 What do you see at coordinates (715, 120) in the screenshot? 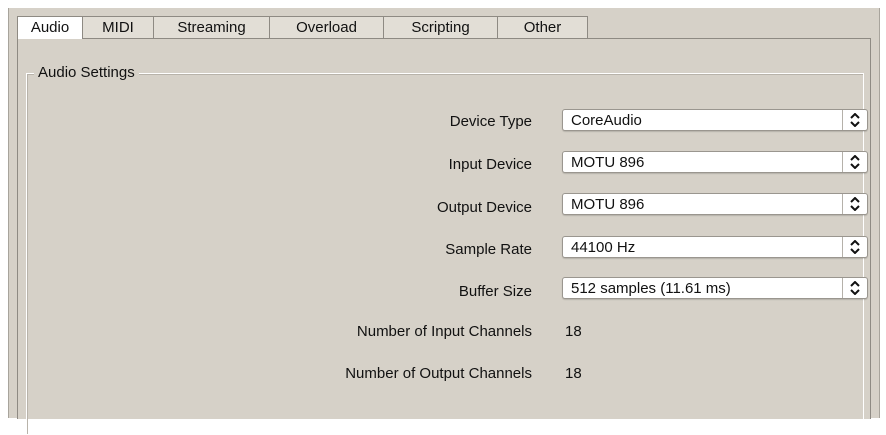
I see `device-type-select: CoreAudio` at bounding box center [715, 120].